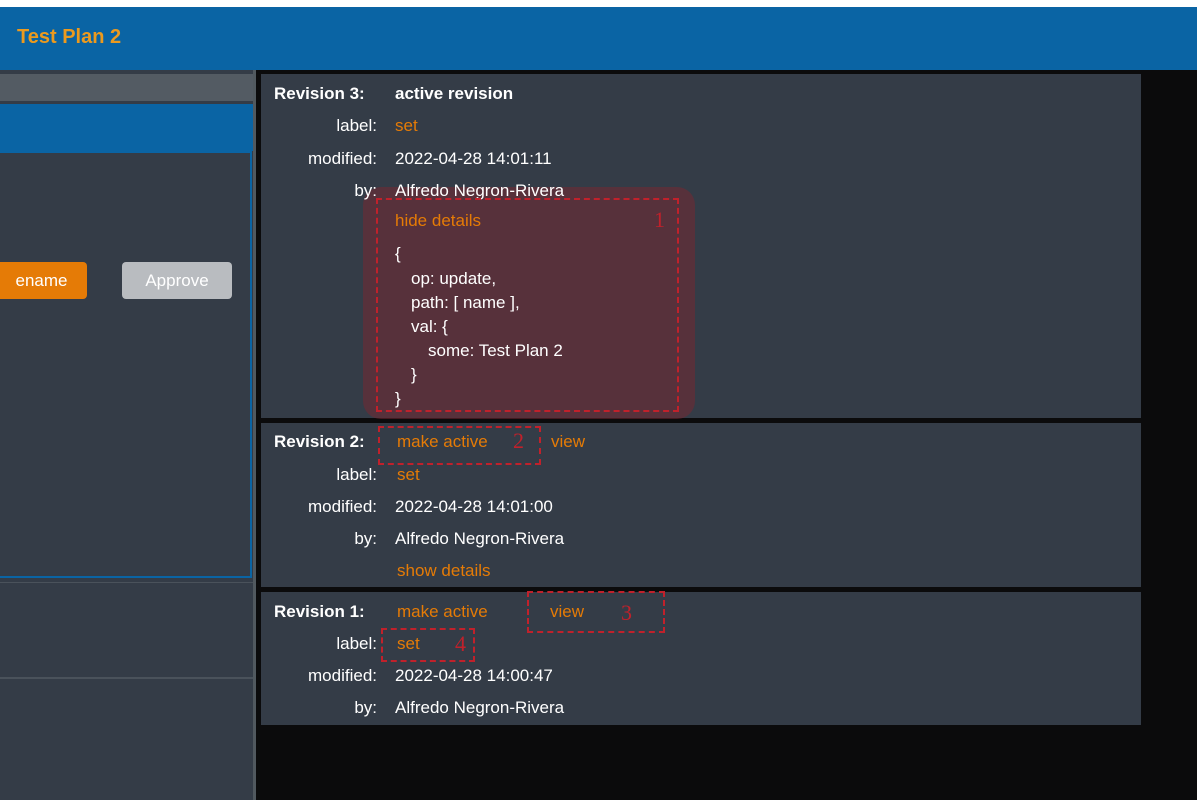 The image size is (1197, 800). What do you see at coordinates (126, 87) in the screenshot?
I see `left-panel-header` at bounding box center [126, 87].